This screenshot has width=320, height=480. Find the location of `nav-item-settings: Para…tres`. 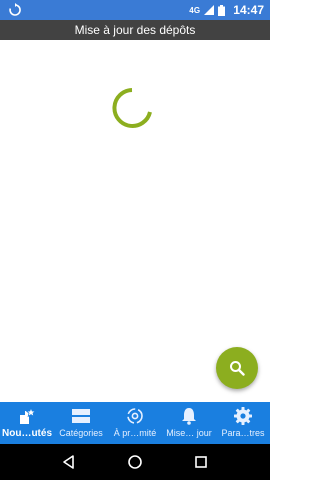

nav-item-settings: Para…tres is located at coordinates (243, 423).